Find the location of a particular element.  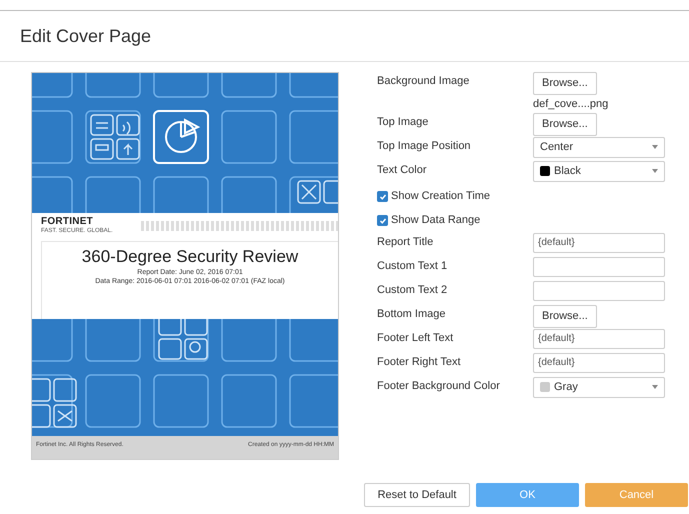

dropdown: Gray is located at coordinates (599, 387).